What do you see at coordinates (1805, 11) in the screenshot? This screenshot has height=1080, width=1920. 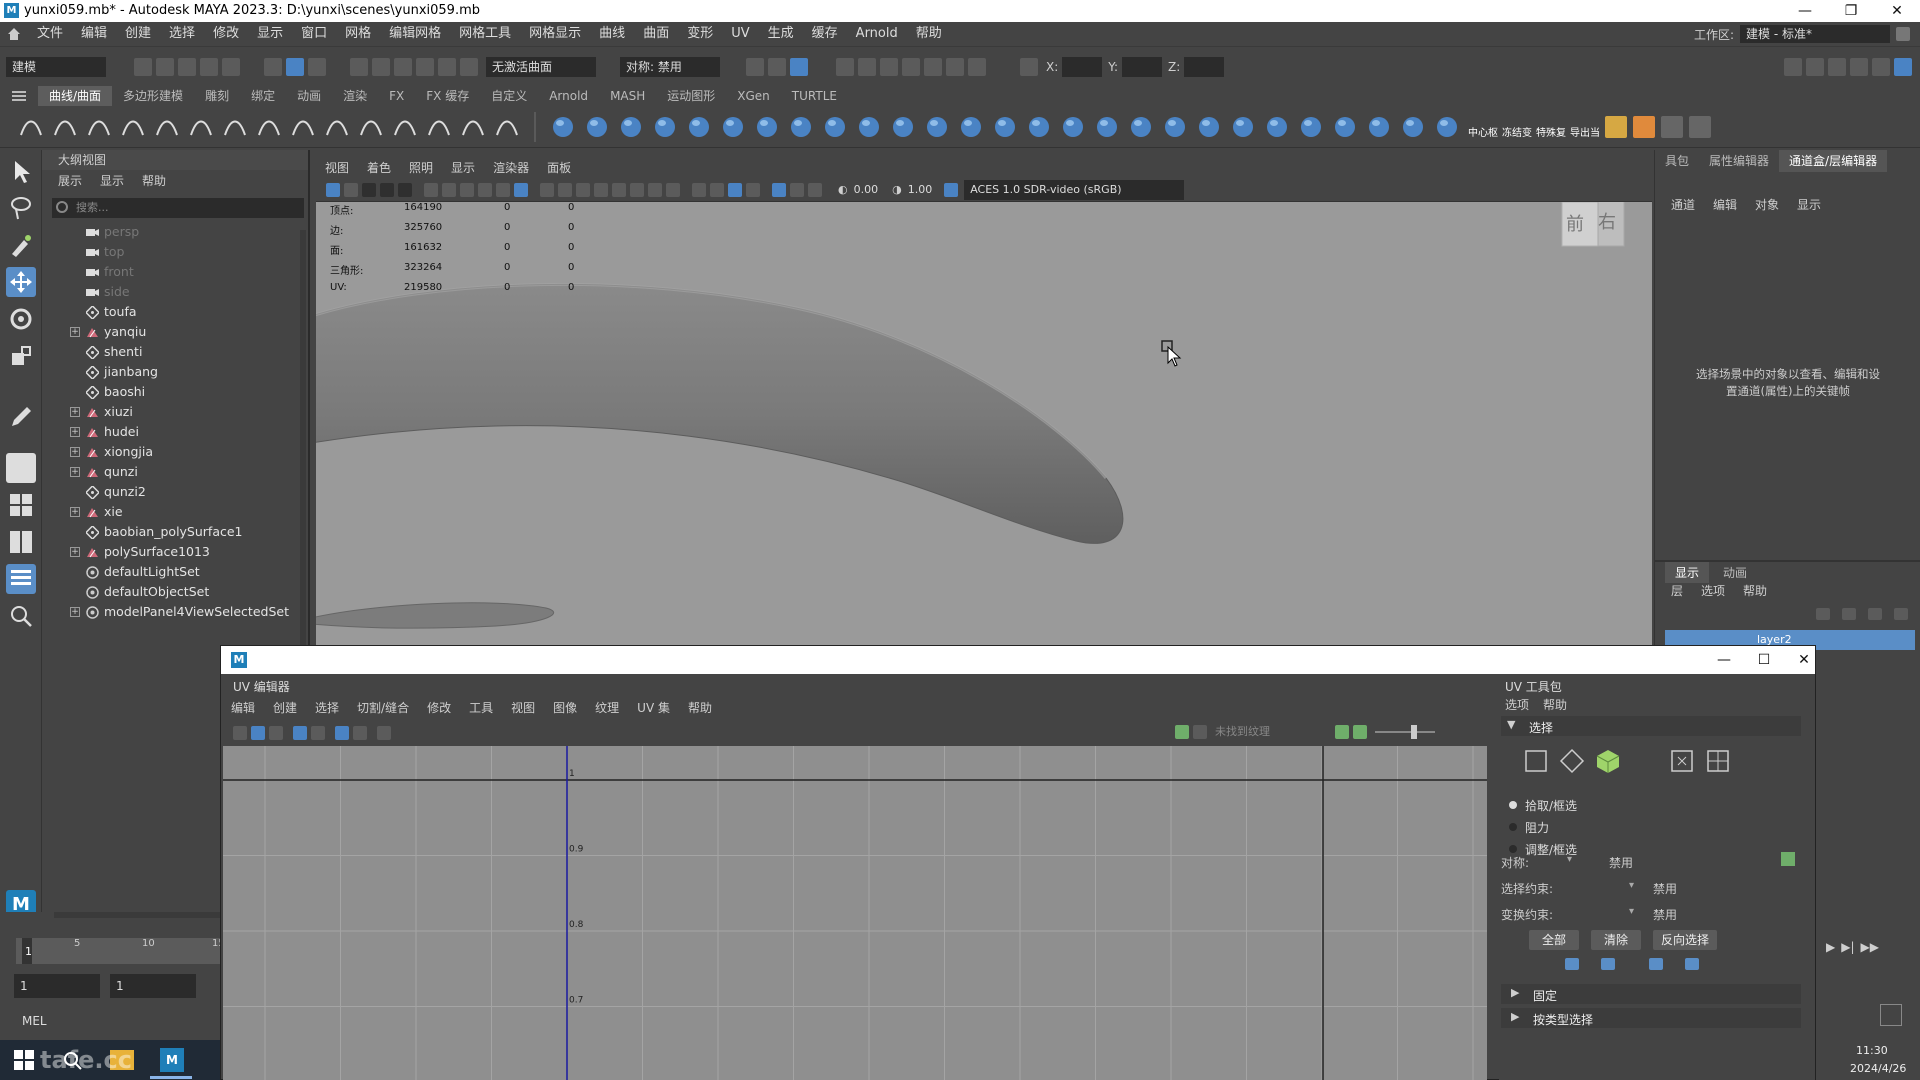 I see `minimize-button: —` at bounding box center [1805, 11].